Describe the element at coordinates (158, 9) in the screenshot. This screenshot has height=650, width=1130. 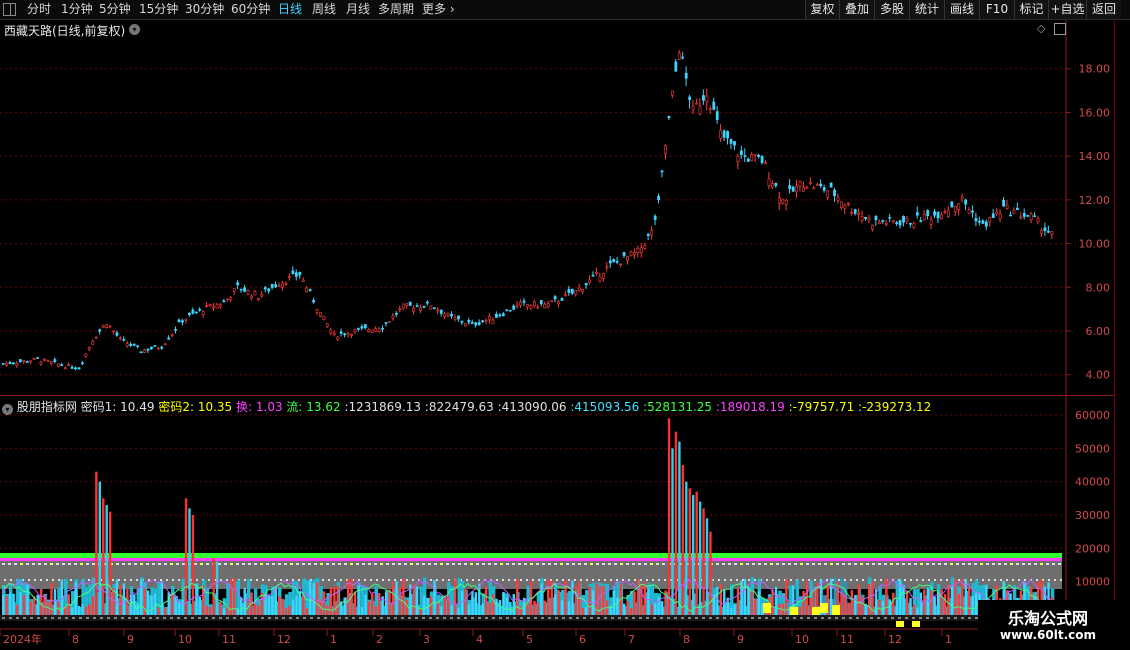
I see `tab-period-15min: 15分钟` at that location.